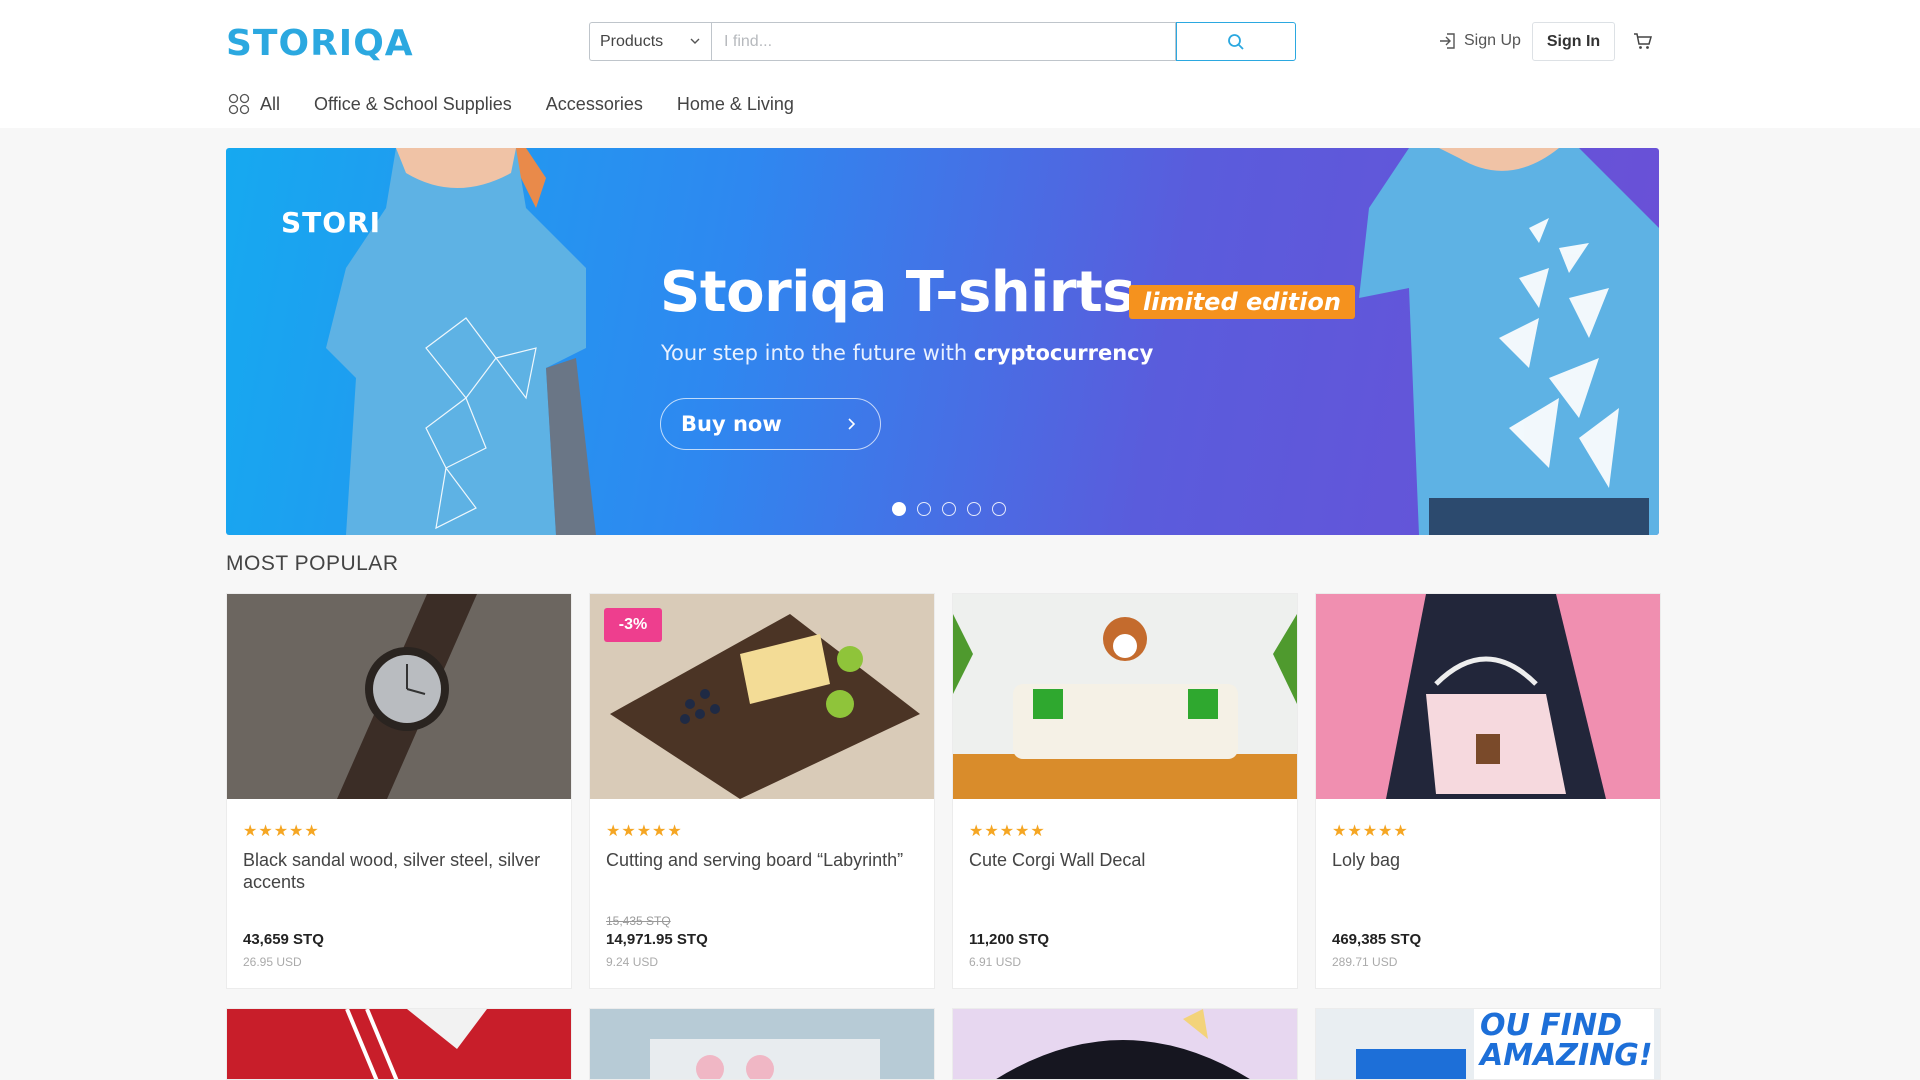  What do you see at coordinates (1125, 696) in the screenshot?
I see `product-image-corgi-decal` at bounding box center [1125, 696].